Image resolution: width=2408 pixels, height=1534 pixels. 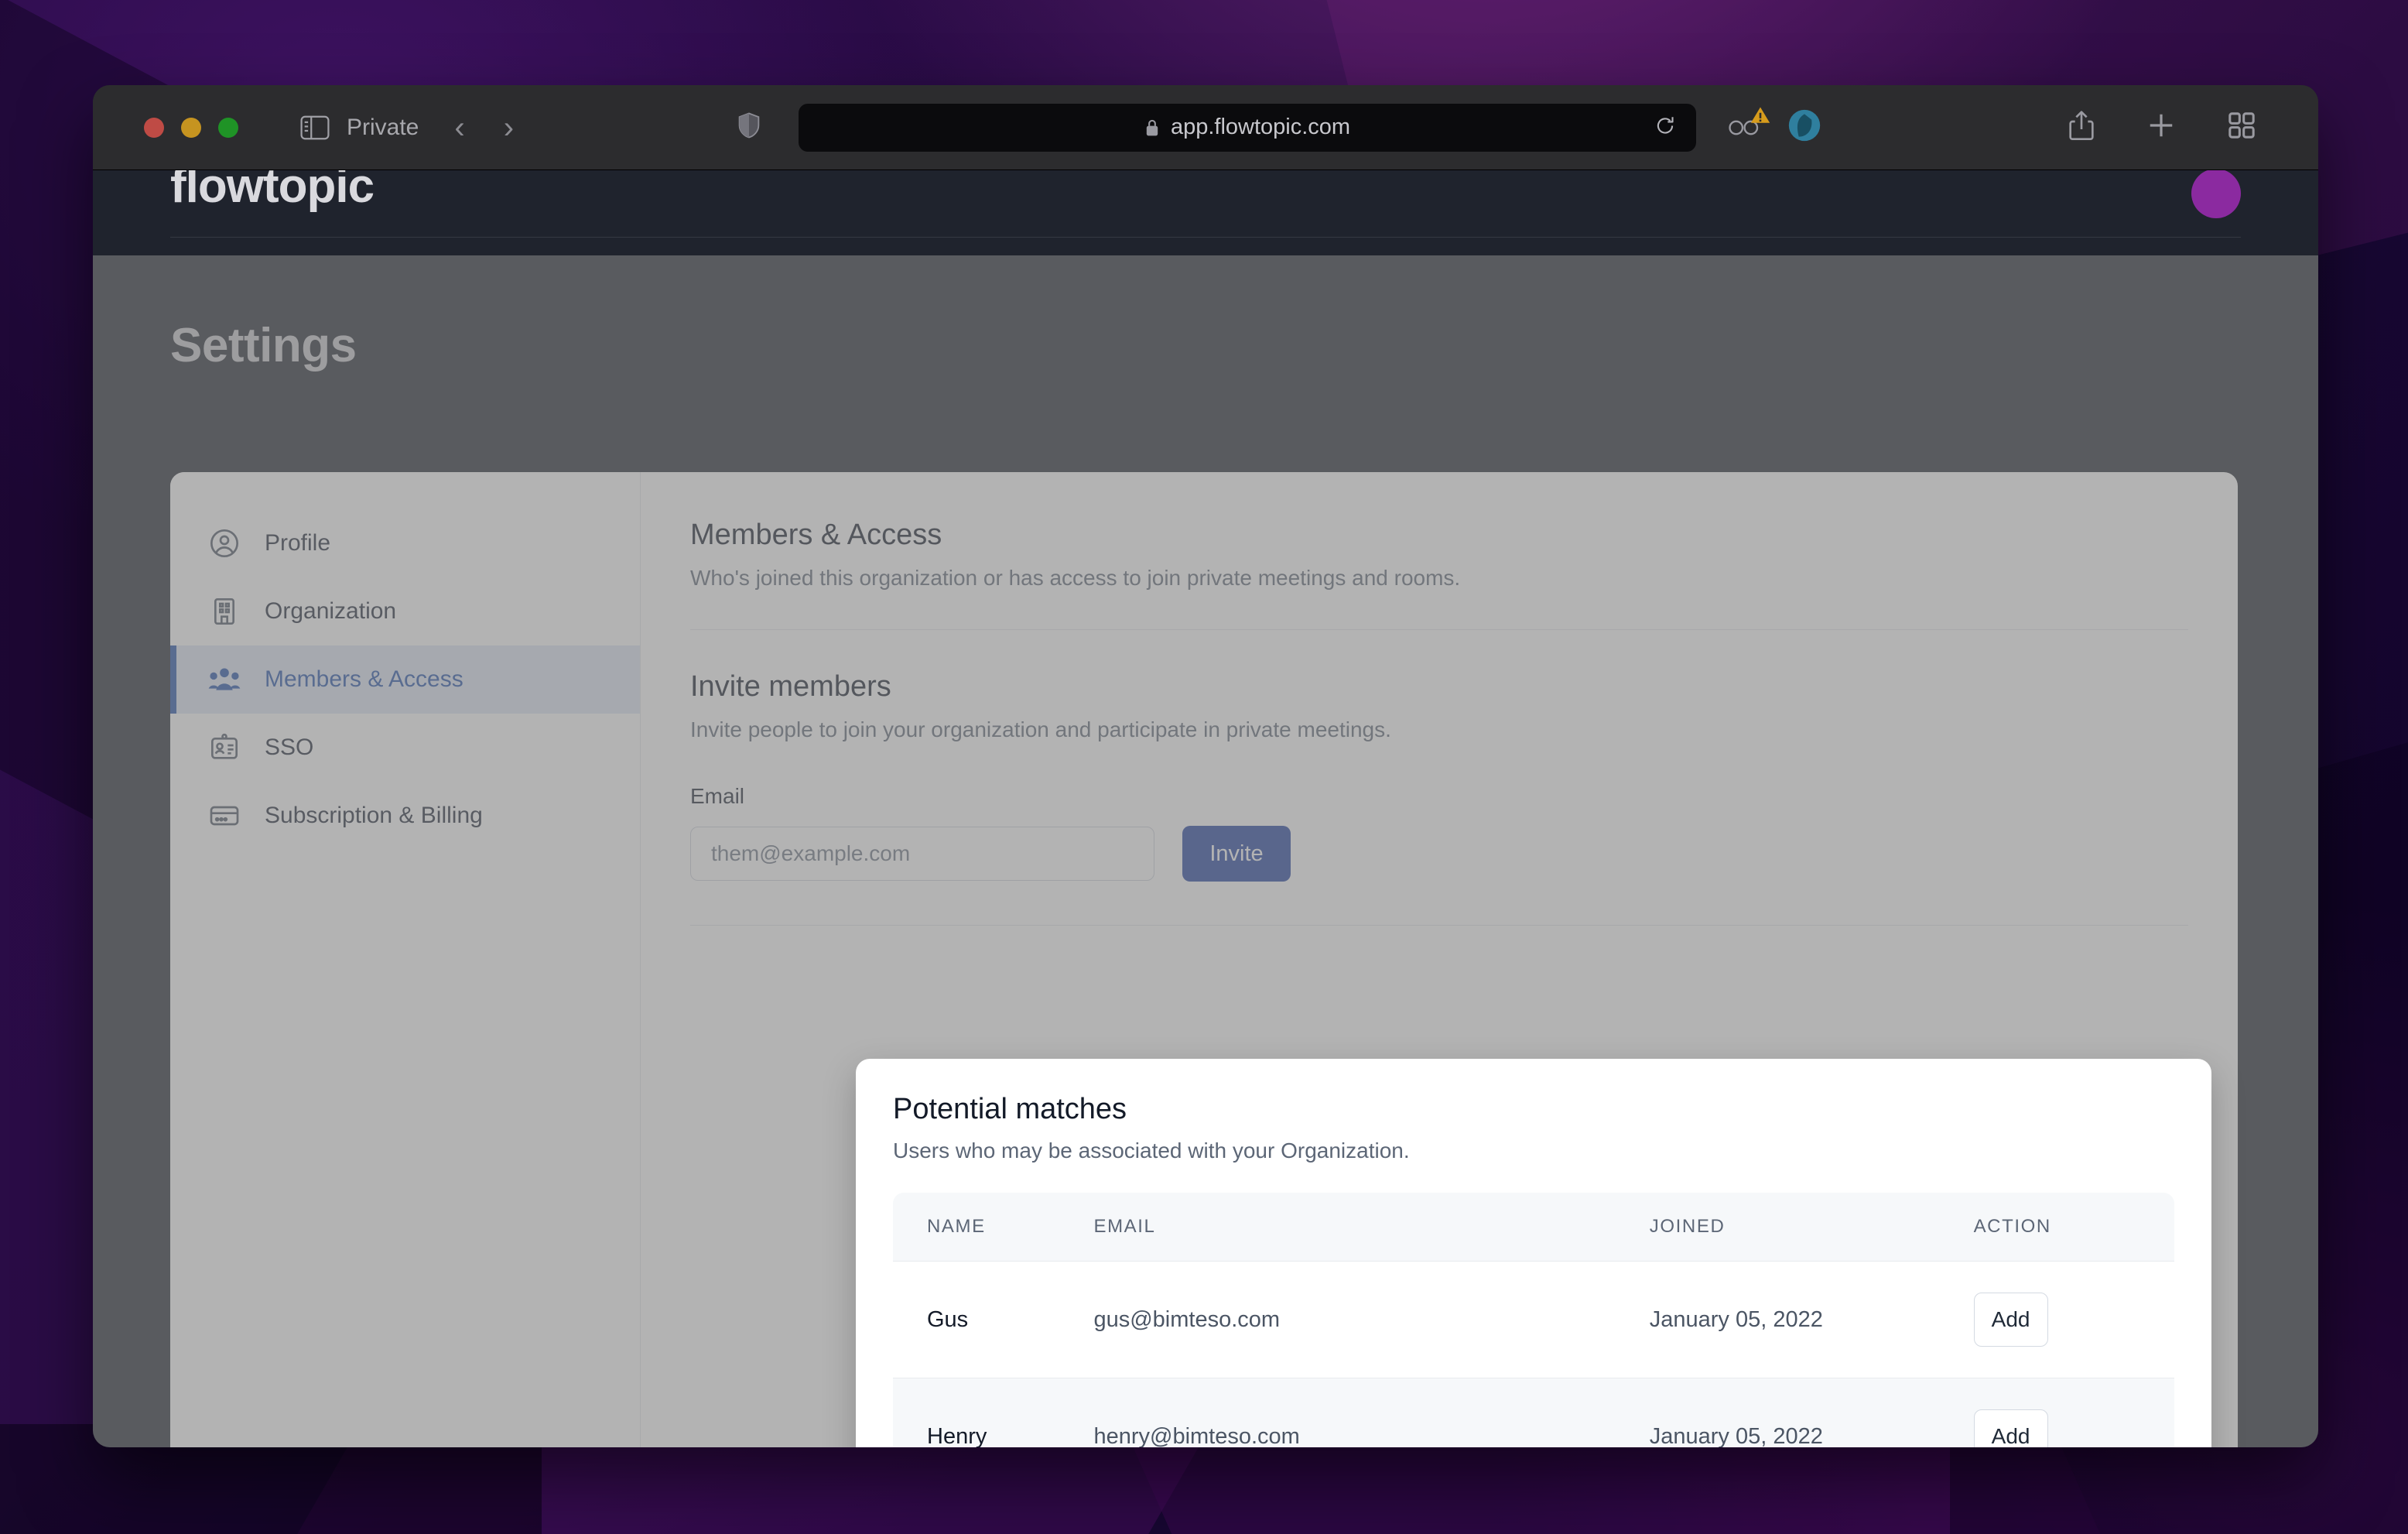 What do you see at coordinates (509, 127) in the screenshot?
I see `forward-button: ›` at bounding box center [509, 127].